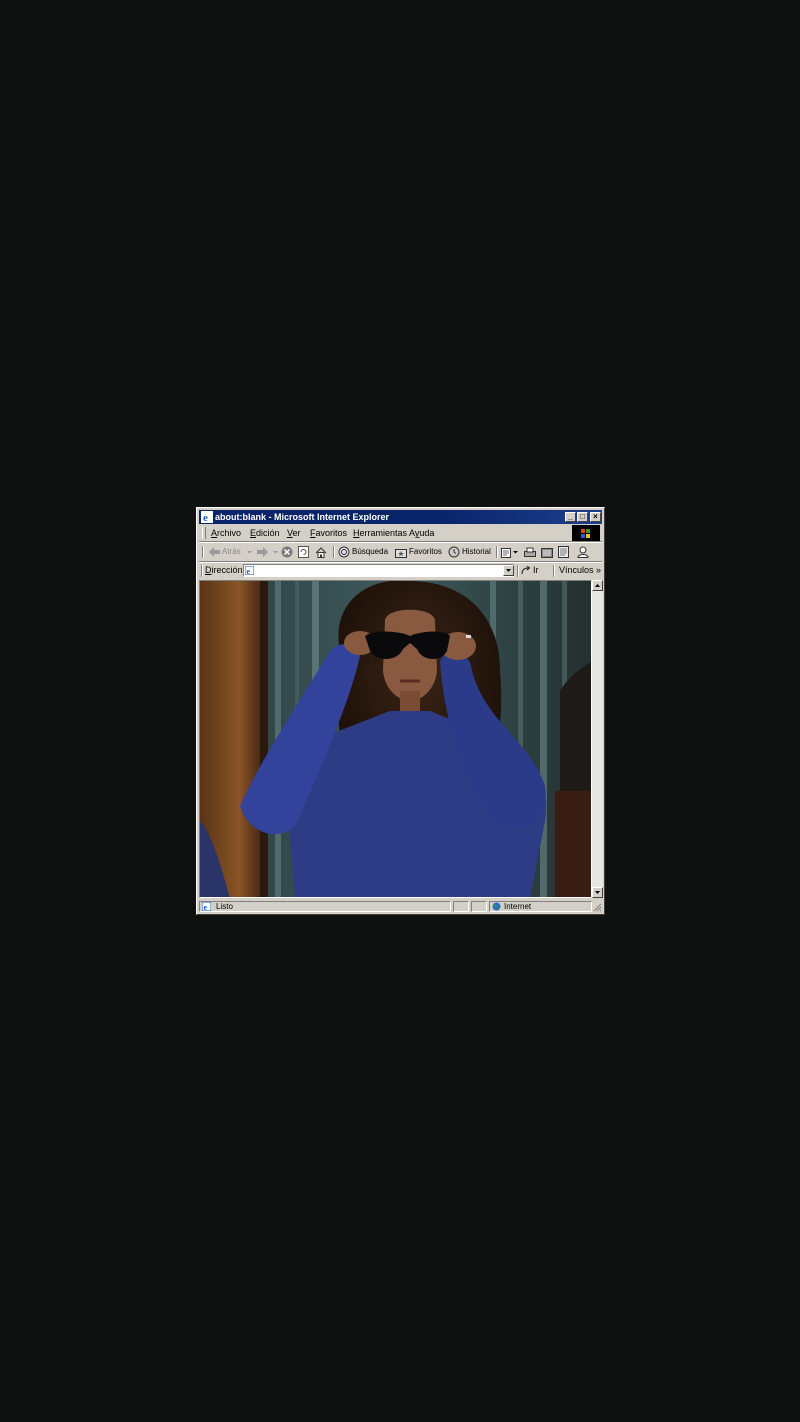  I want to click on ie-logo-icon: e, so click(207, 517).